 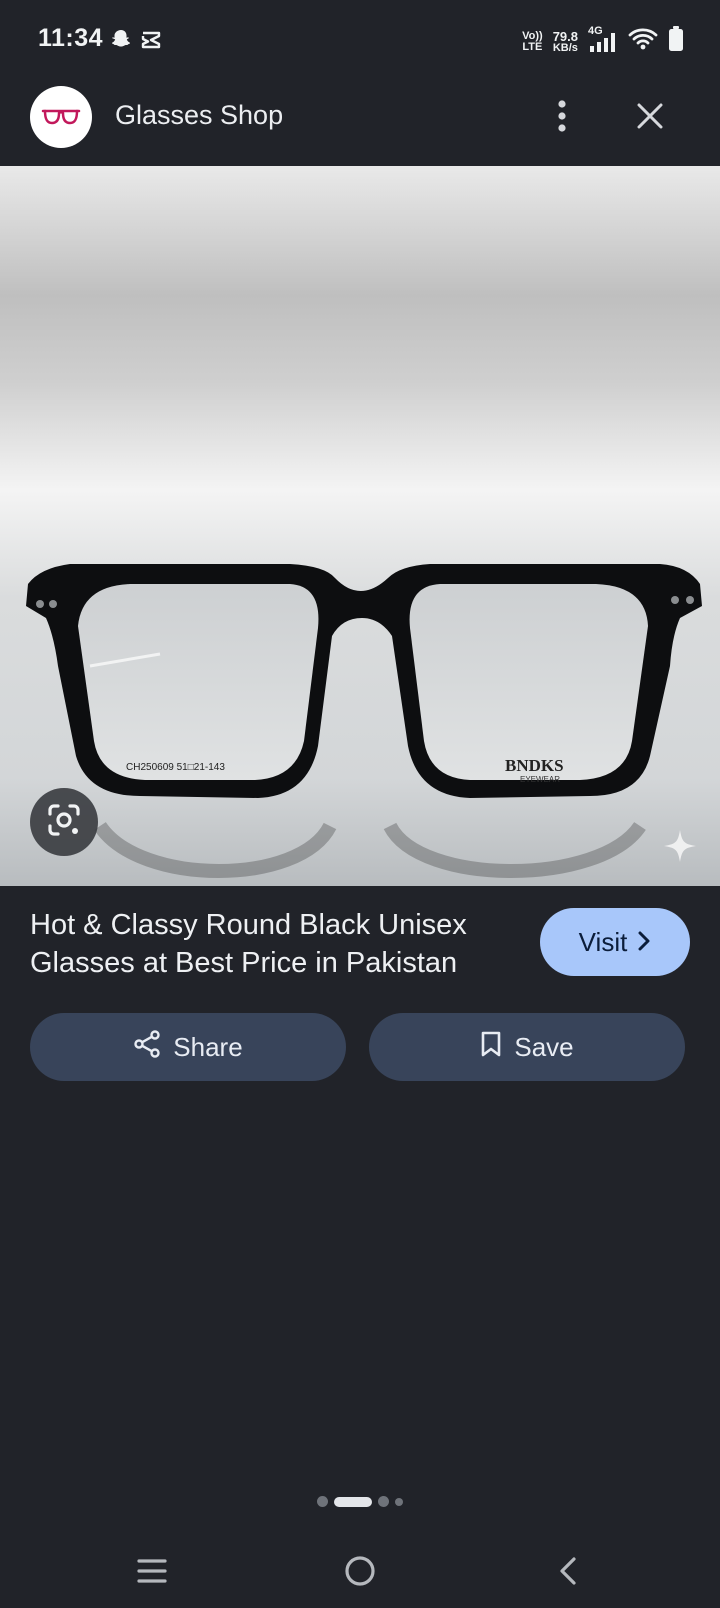 What do you see at coordinates (532, 46) in the screenshot?
I see `volte-bottom: LTE` at bounding box center [532, 46].